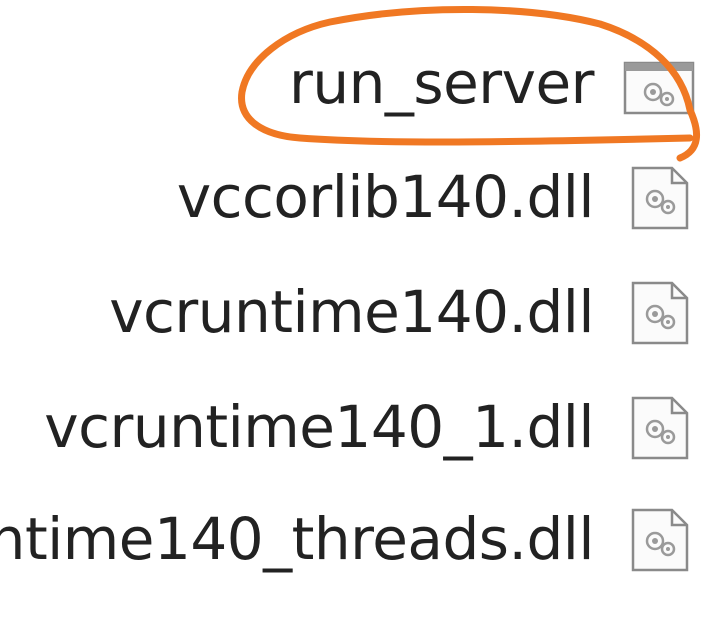 This screenshot has height=626, width=720. What do you see at coordinates (441, 83) in the screenshot?
I see `file-name-label: run_server` at bounding box center [441, 83].